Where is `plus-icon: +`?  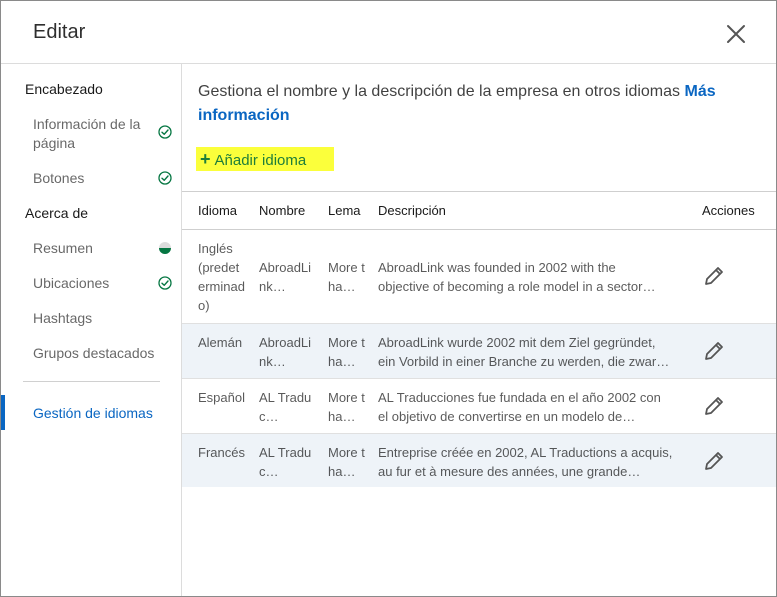 plus-icon: + is located at coordinates (205, 159).